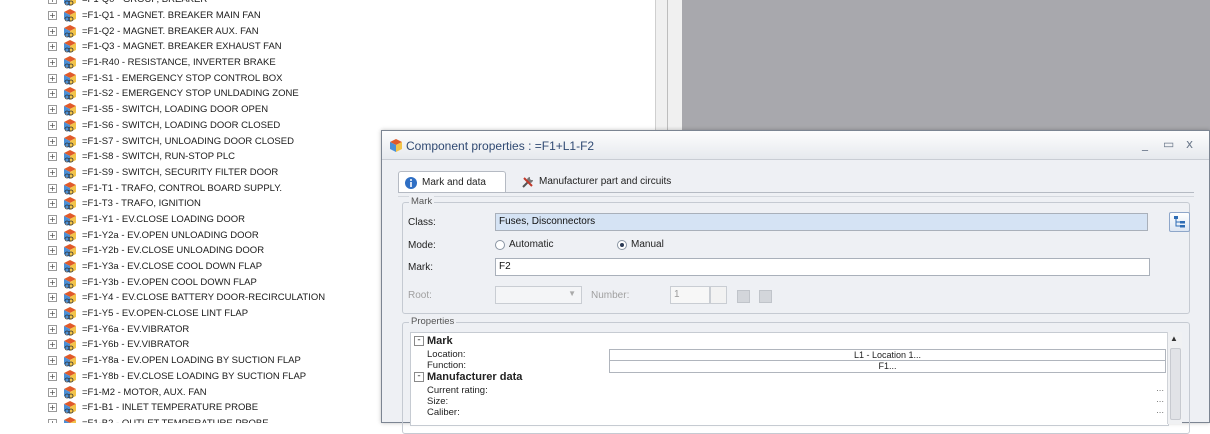  What do you see at coordinates (182, 47) in the screenshot?
I see `tree-item-label: =F1-Q3 - MAGNET. BREAKER EXHAUST FAN` at bounding box center [182, 47].